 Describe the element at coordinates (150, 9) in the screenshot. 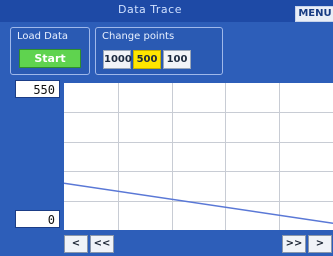

I see `window-title: Data Trace` at that location.